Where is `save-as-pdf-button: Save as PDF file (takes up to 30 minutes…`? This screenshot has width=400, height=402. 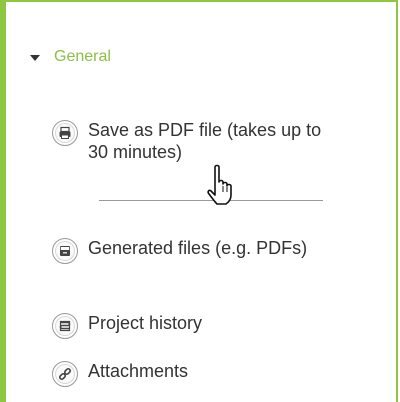 save-as-pdf-button: Save as PDF file (takes up to 30 minutes… is located at coordinates (195, 141).